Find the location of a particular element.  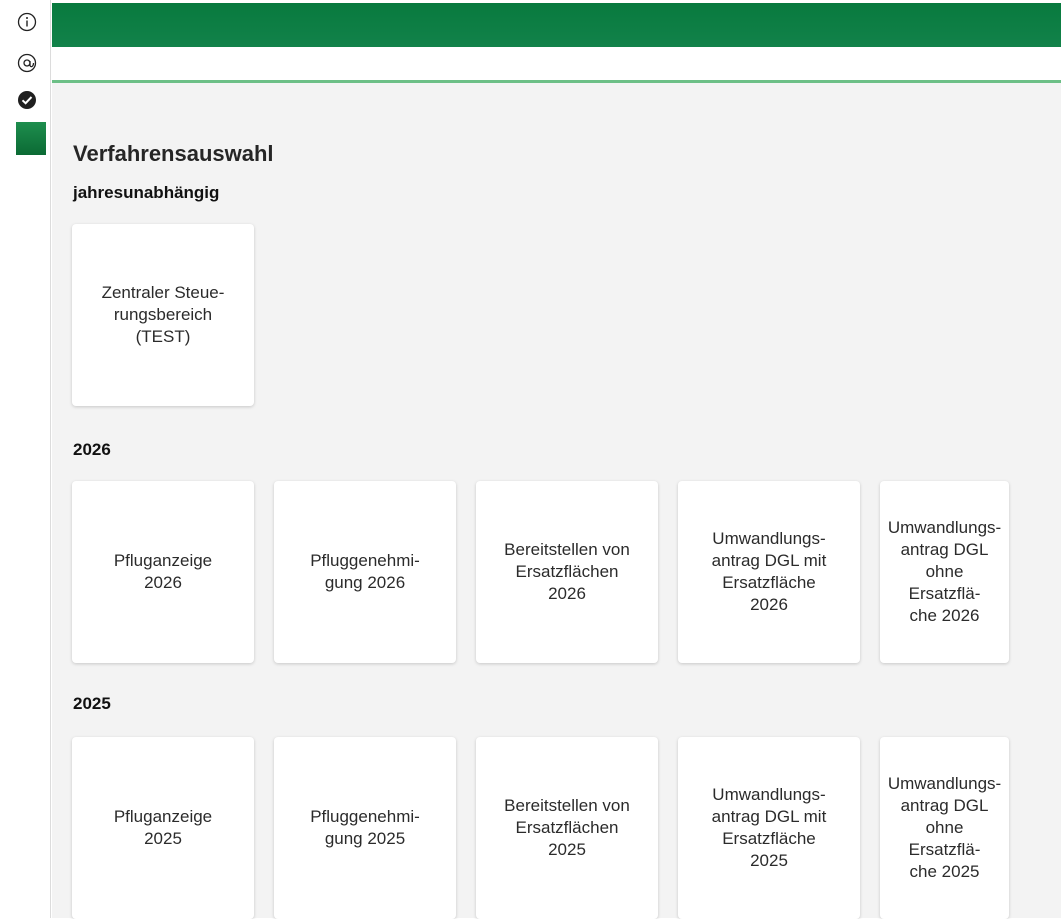

procedure-card: Bereitstellen von Ersatzflächen 2026 is located at coordinates (567, 572).